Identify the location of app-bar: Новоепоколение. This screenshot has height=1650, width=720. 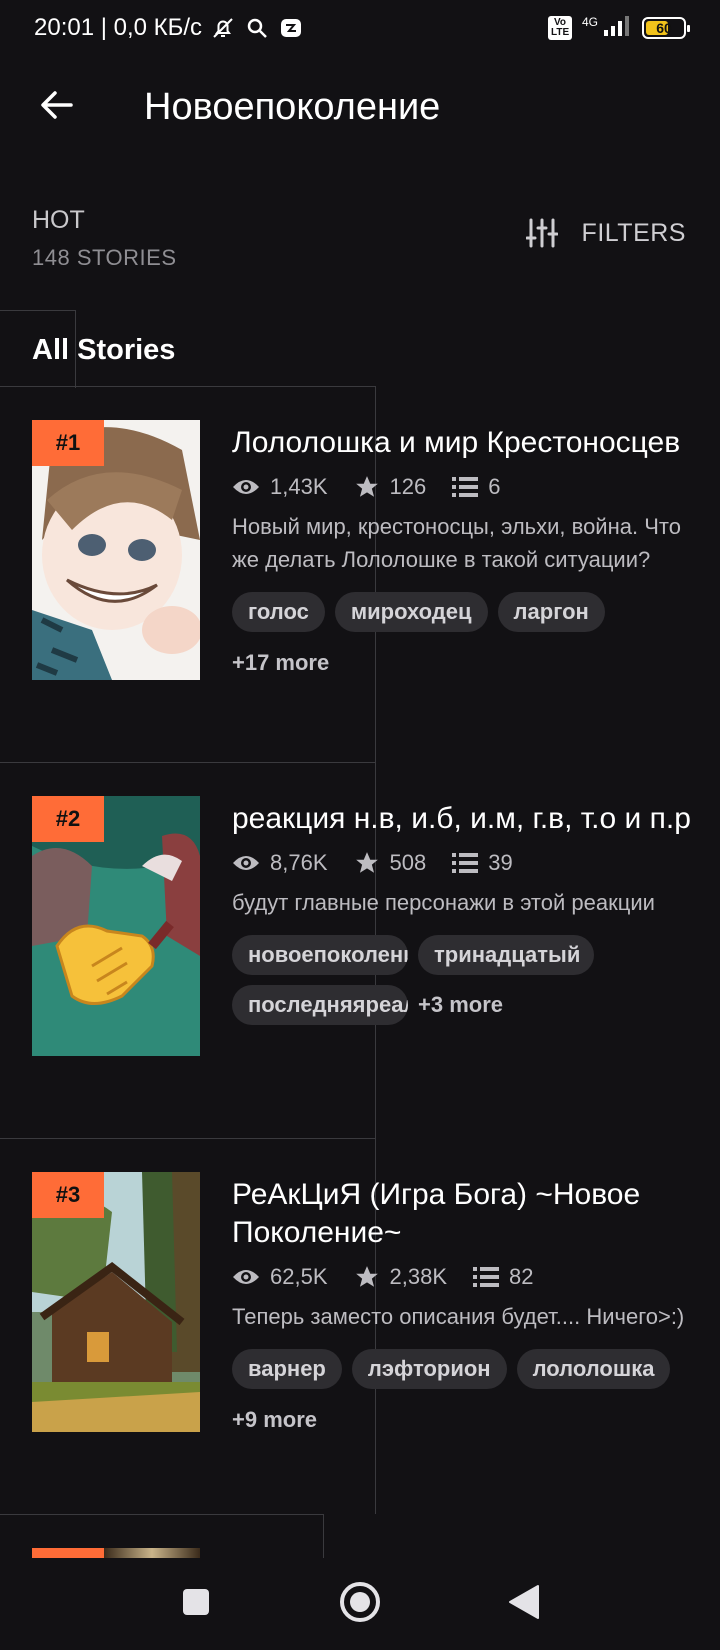
(360, 107).